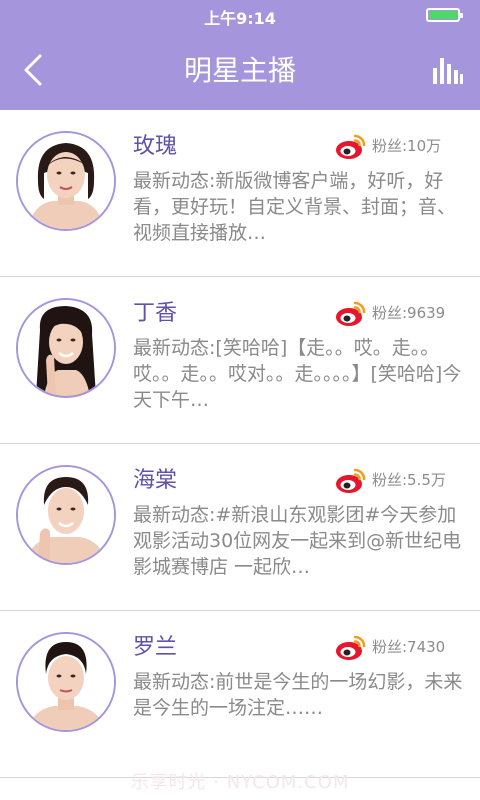 The width and height of the screenshot is (480, 800). Describe the element at coordinates (409, 480) in the screenshot. I see `fans-count: 粉丝:5.5万` at that location.